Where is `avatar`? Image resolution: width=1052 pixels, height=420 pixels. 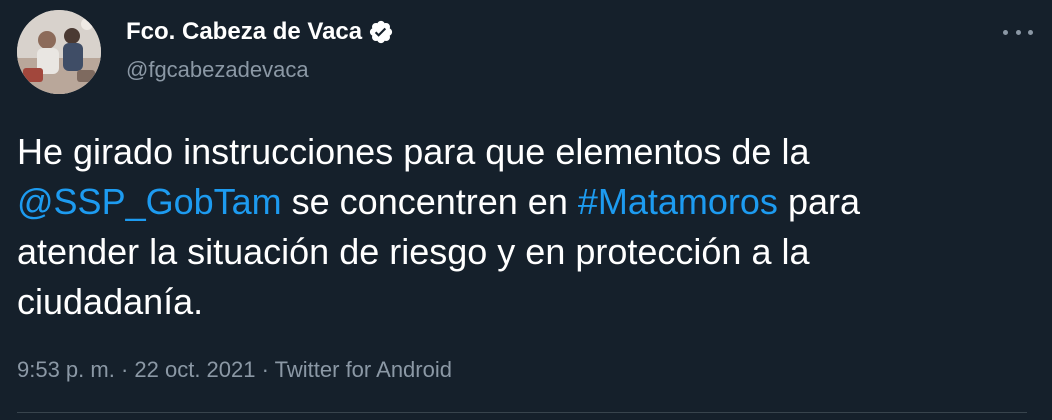 avatar is located at coordinates (59, 52).